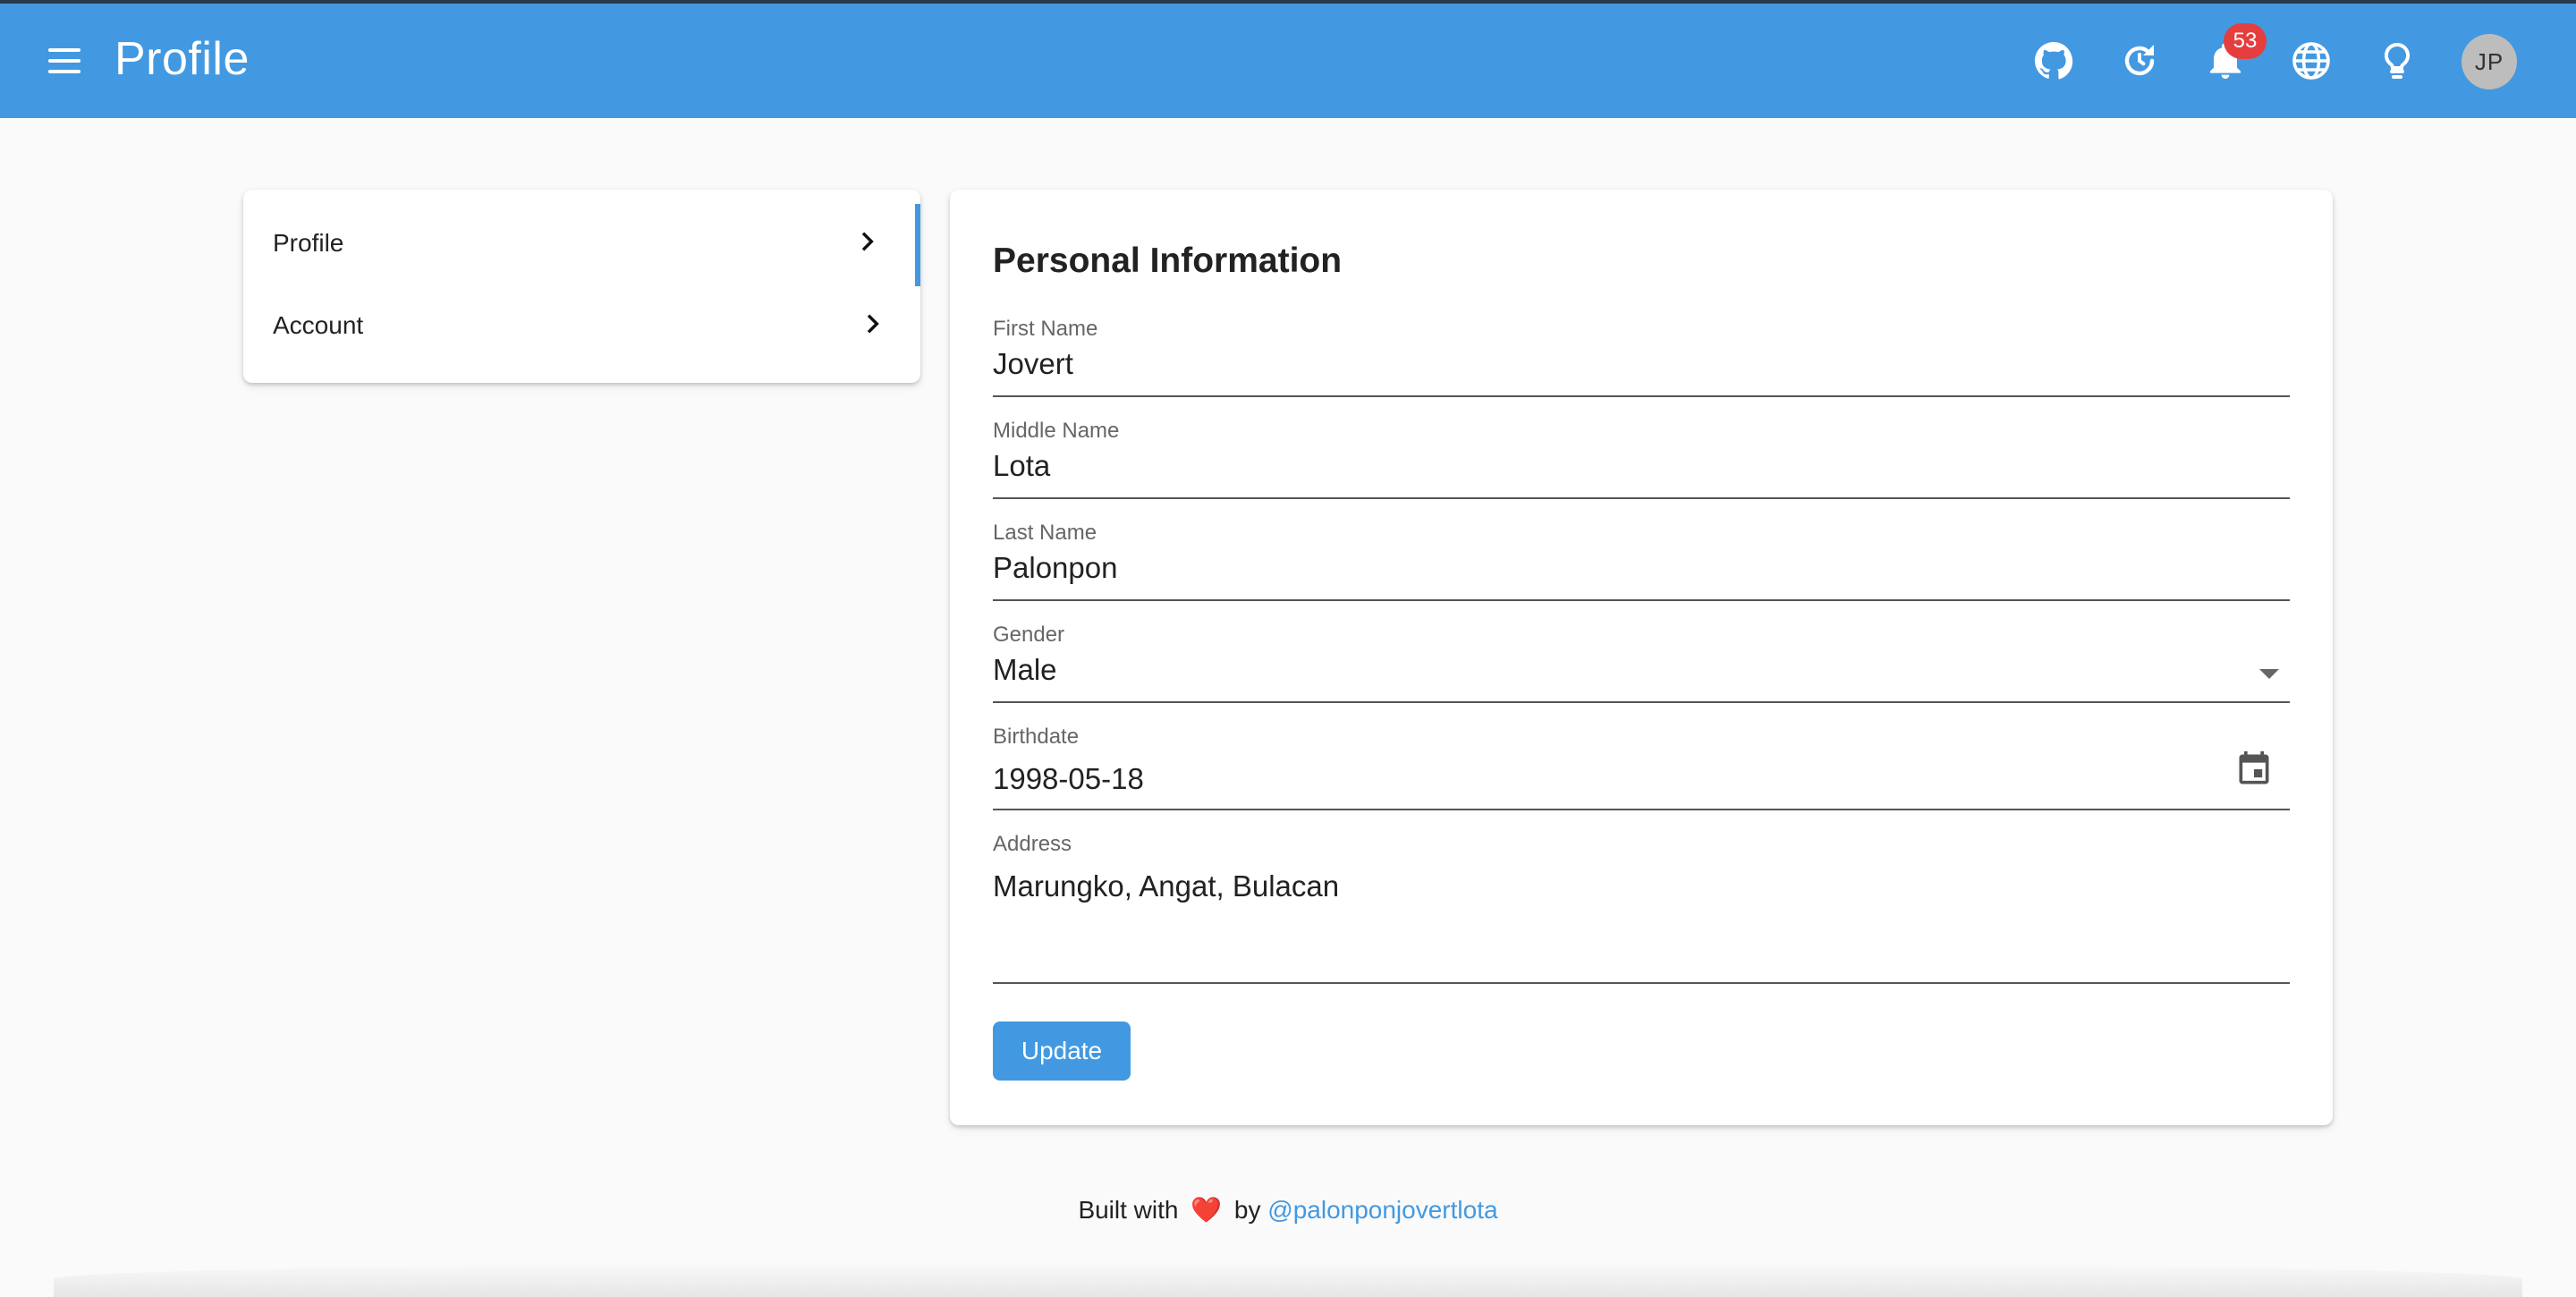 The image size is (2576, 1297). What do you see at coordinates (1025, 670) in the screenshot?
I see `gender-value: Male` at bounding box center [1025, 670].